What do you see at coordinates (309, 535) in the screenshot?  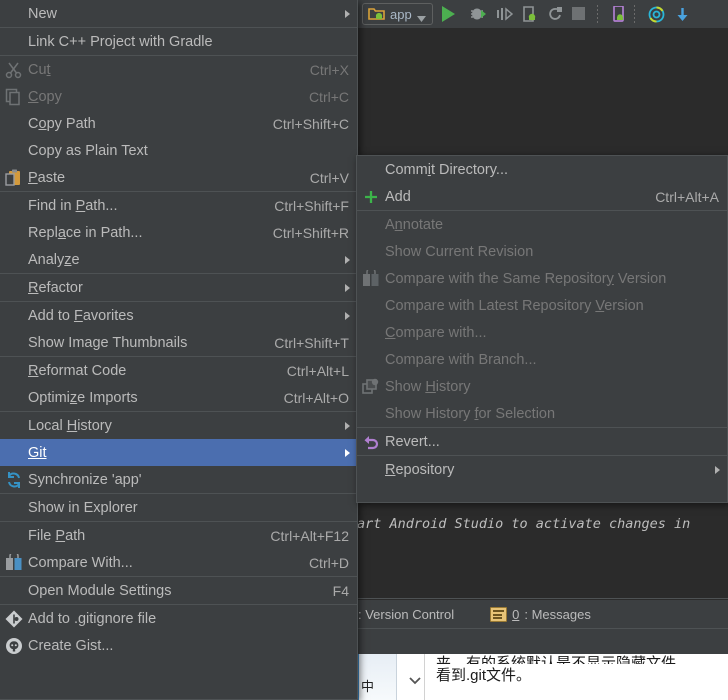 I see `menu-item-shortcut: Ctrl+Alt+F12` at bounding box center [309, 535].